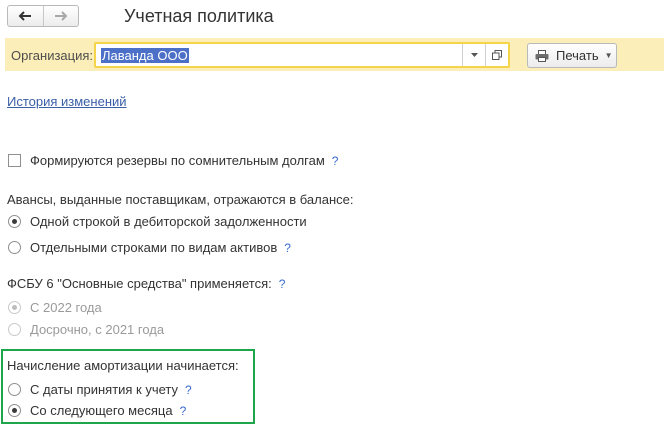 This screenshot has height=430, width=664. I want to click on print-button: Печать ▼, so click(572, 55).